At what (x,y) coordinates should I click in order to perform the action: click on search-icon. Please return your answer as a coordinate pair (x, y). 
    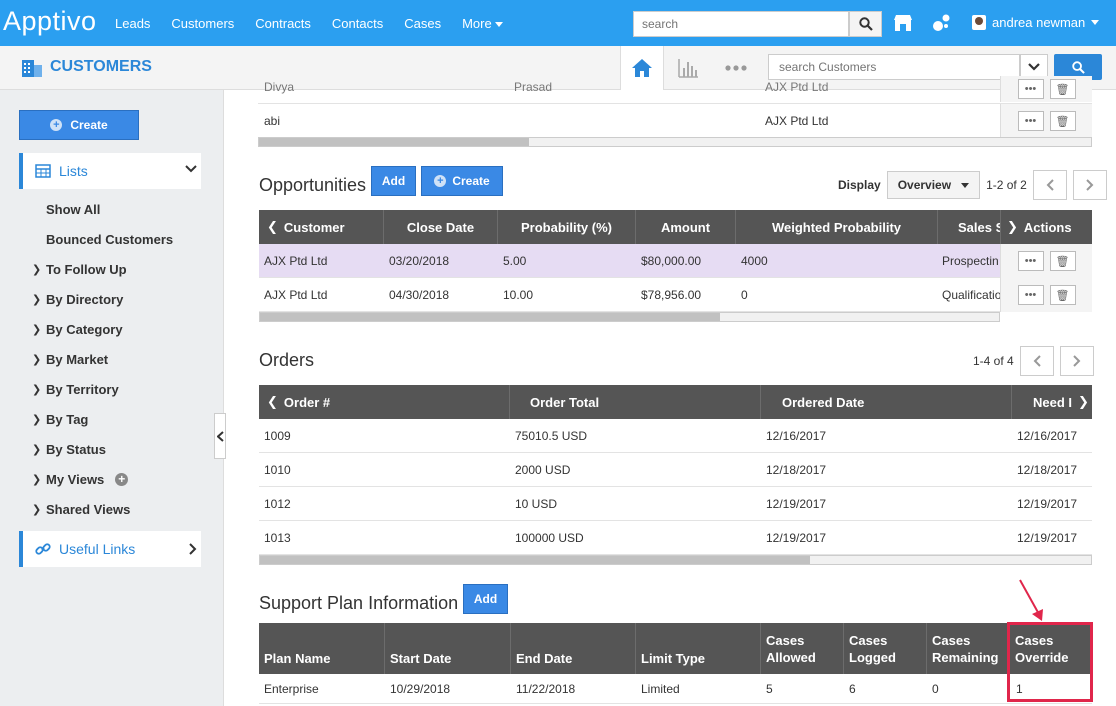
    Looking at the image, I should click on (865, 24).